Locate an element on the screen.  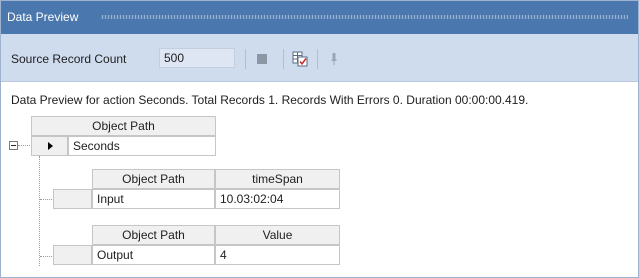
row-selector is located at coordinates (49, 146).